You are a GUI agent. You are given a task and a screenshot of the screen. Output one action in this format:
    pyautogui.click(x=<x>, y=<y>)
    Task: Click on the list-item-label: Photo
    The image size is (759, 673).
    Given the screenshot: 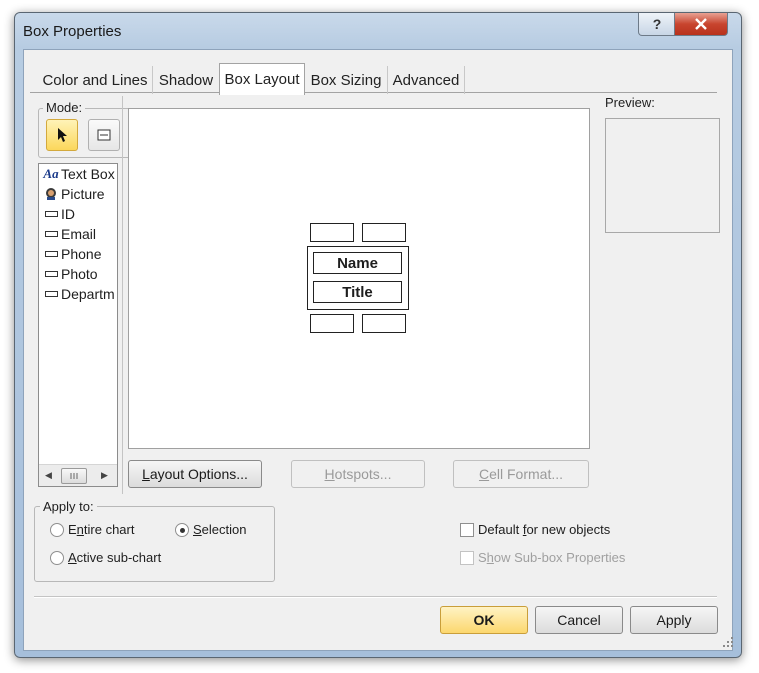 What is the action you would take?
    pyautogui.click(x=79, y=274)
    